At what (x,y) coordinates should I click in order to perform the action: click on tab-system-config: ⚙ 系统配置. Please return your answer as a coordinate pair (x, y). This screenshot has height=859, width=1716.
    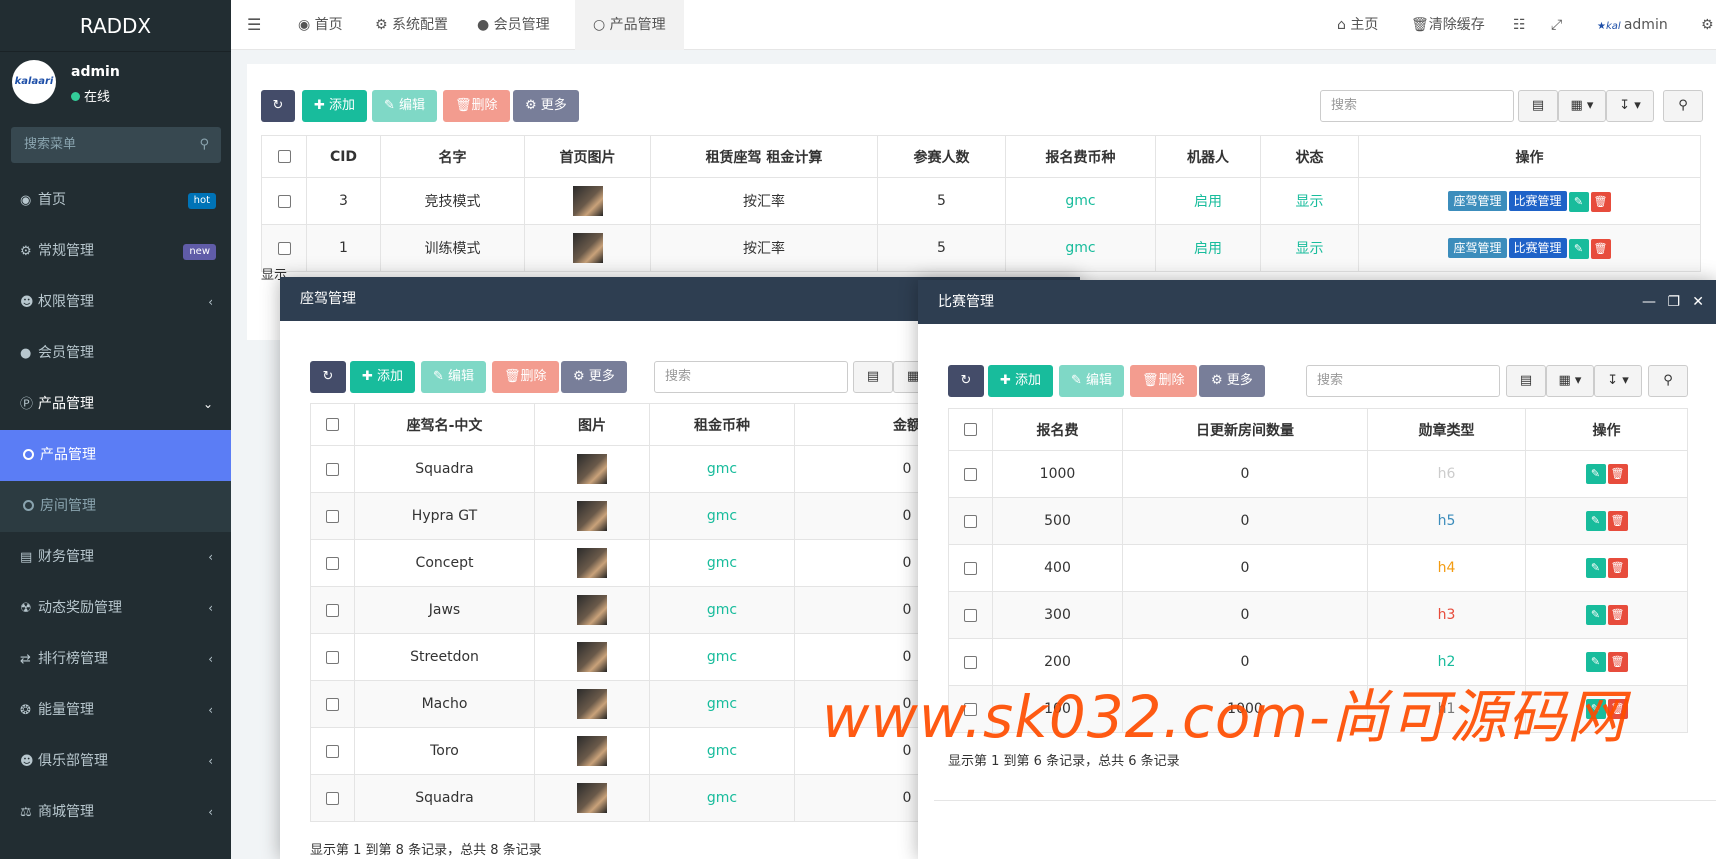
    Looking at the image, I should click on (411, 25).